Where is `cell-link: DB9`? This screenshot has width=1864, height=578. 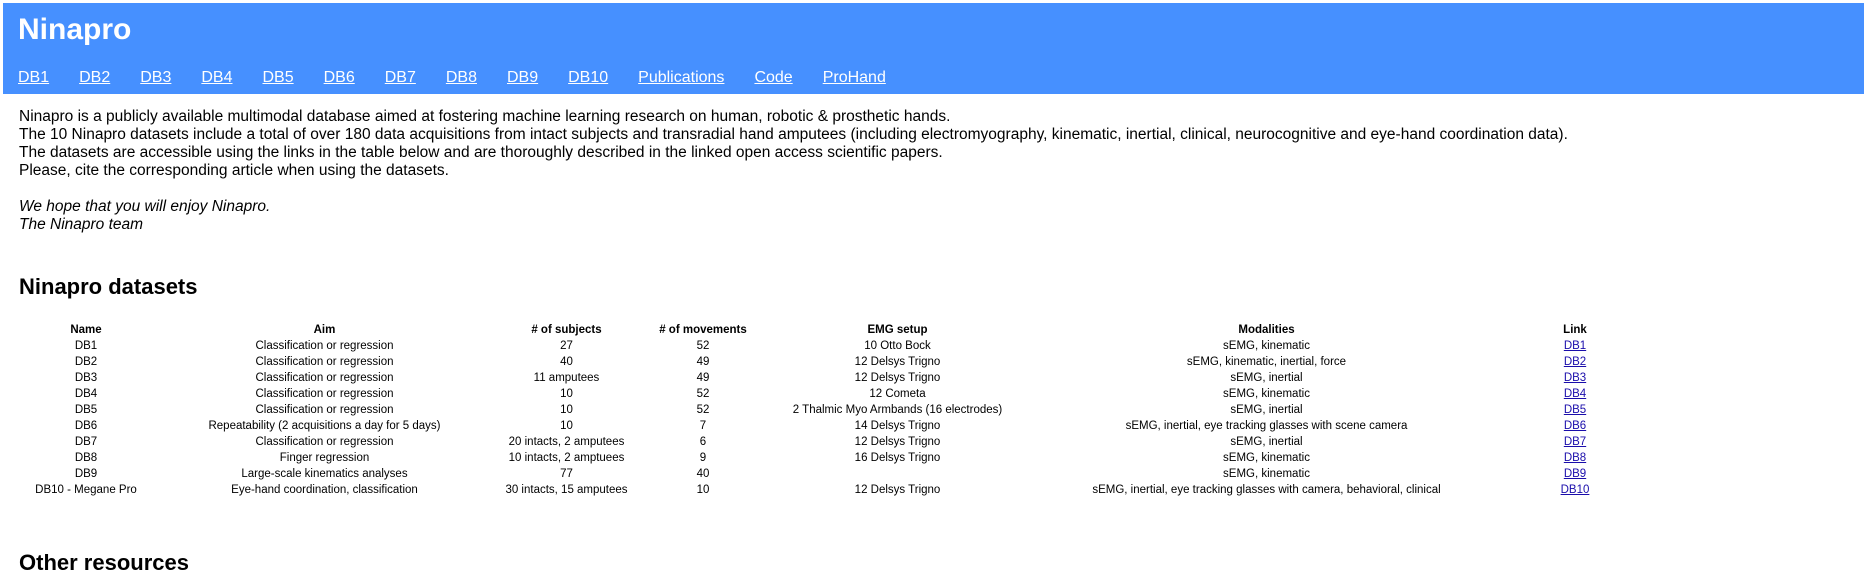
cell-link: DB9 is located at coordinates (1575, 474).